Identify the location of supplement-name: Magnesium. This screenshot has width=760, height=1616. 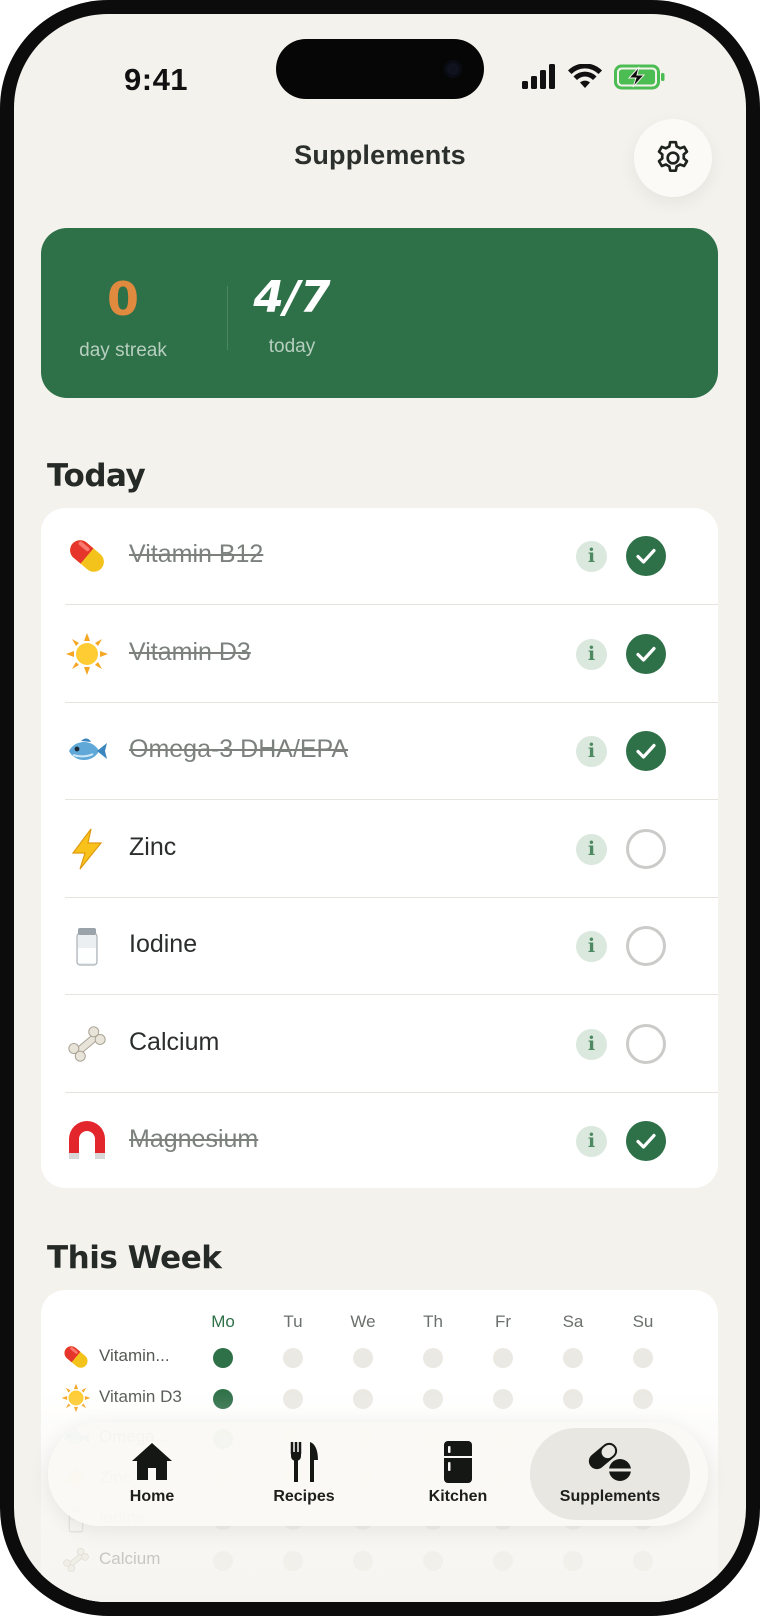
(194, 1139).